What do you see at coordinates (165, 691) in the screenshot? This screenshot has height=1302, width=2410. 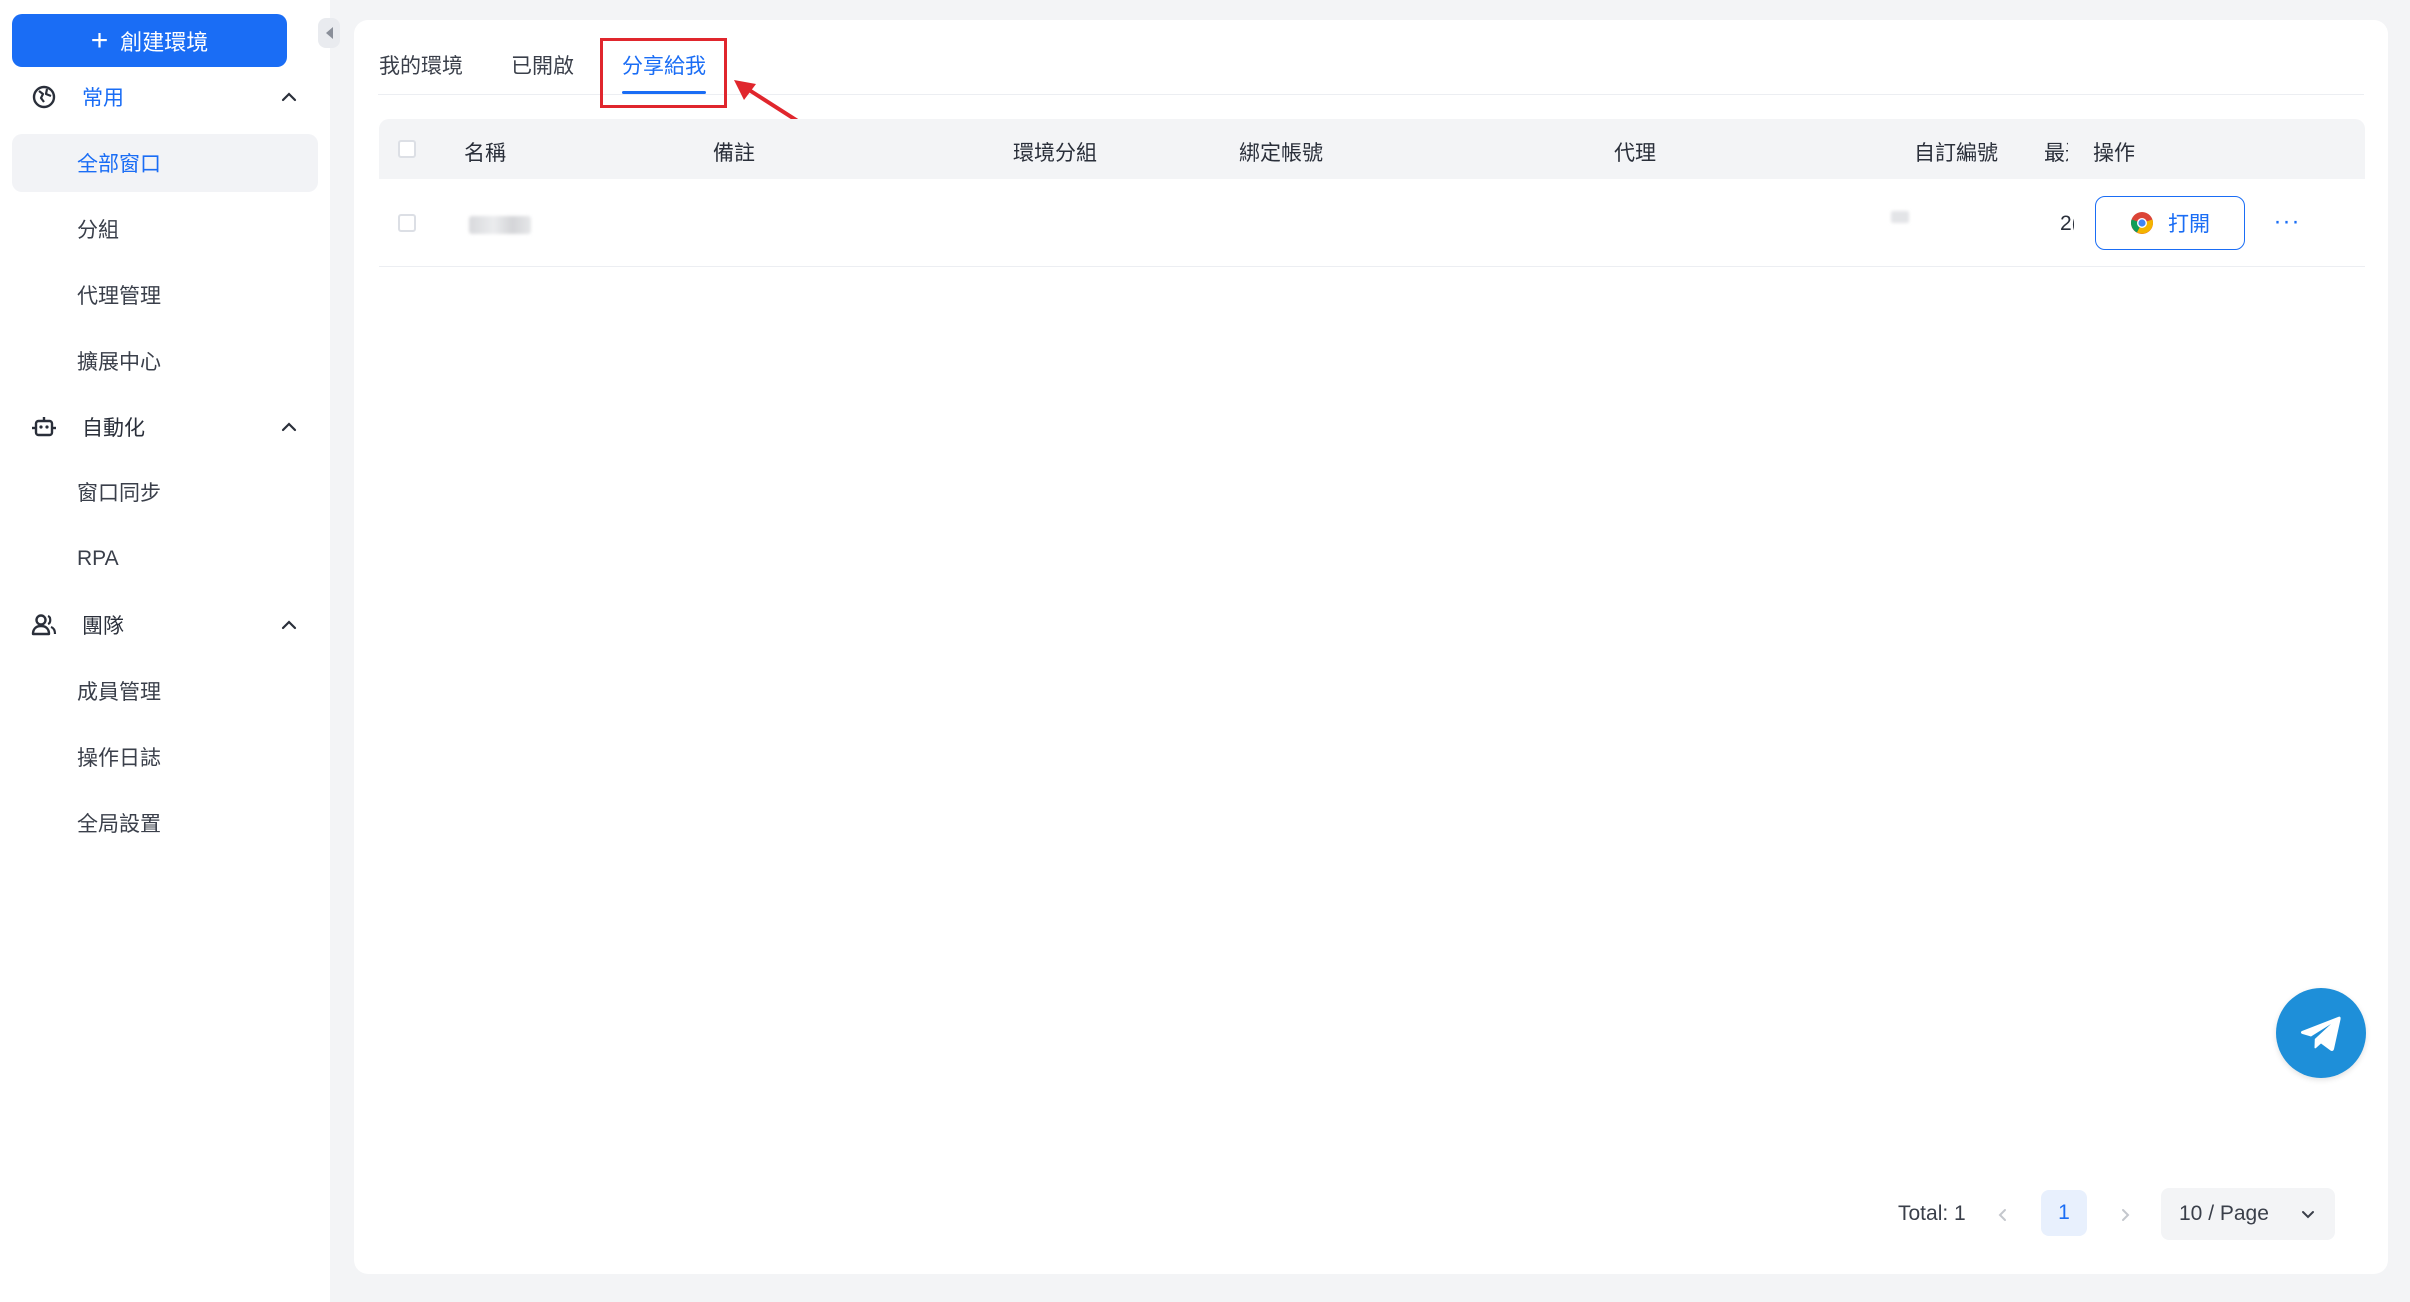 I see `sidebar-item-members: 成員管理` at bounding box center [165, 691].